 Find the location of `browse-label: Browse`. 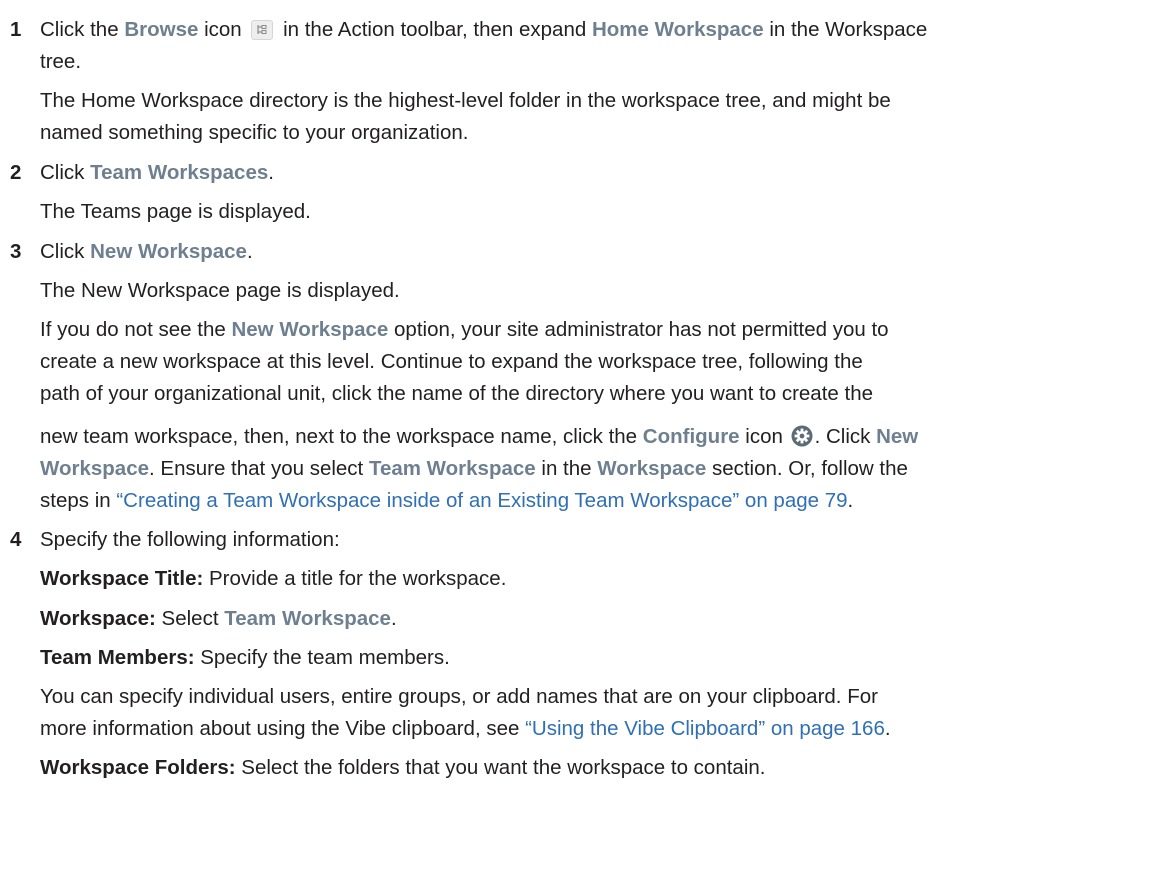

browse-label: Browse is located at coordinates (161, 29).